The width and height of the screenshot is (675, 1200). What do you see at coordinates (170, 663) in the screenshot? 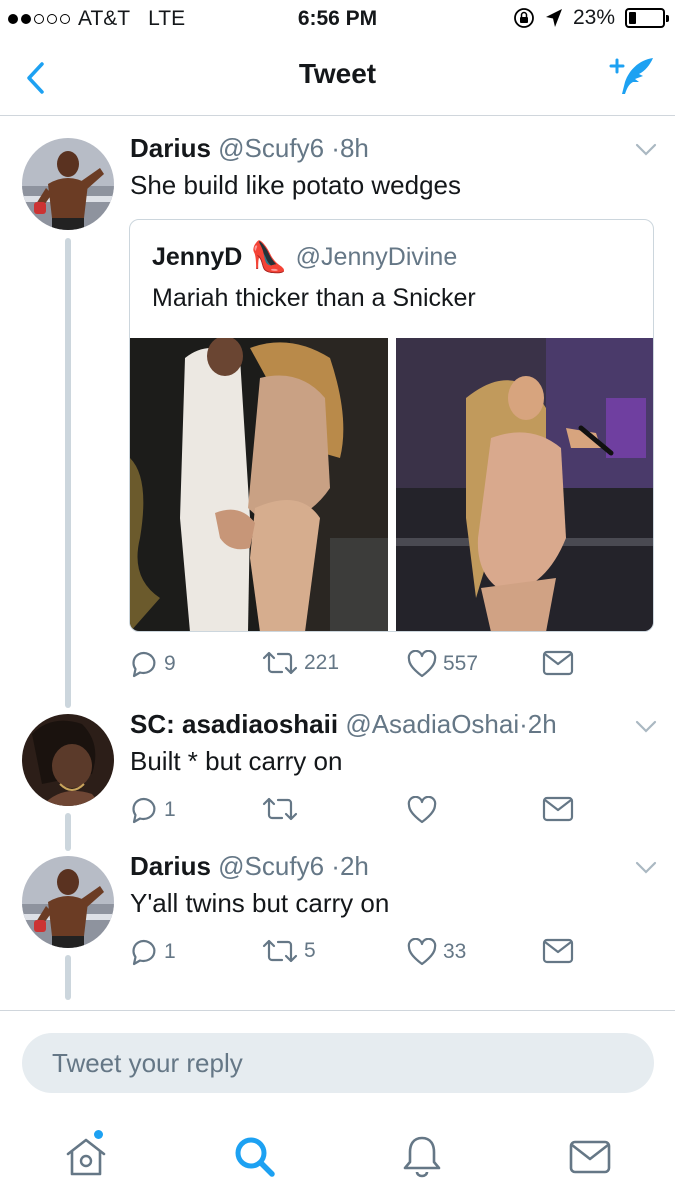
I see `reply-count: 9` at bounding box center [170, 663].